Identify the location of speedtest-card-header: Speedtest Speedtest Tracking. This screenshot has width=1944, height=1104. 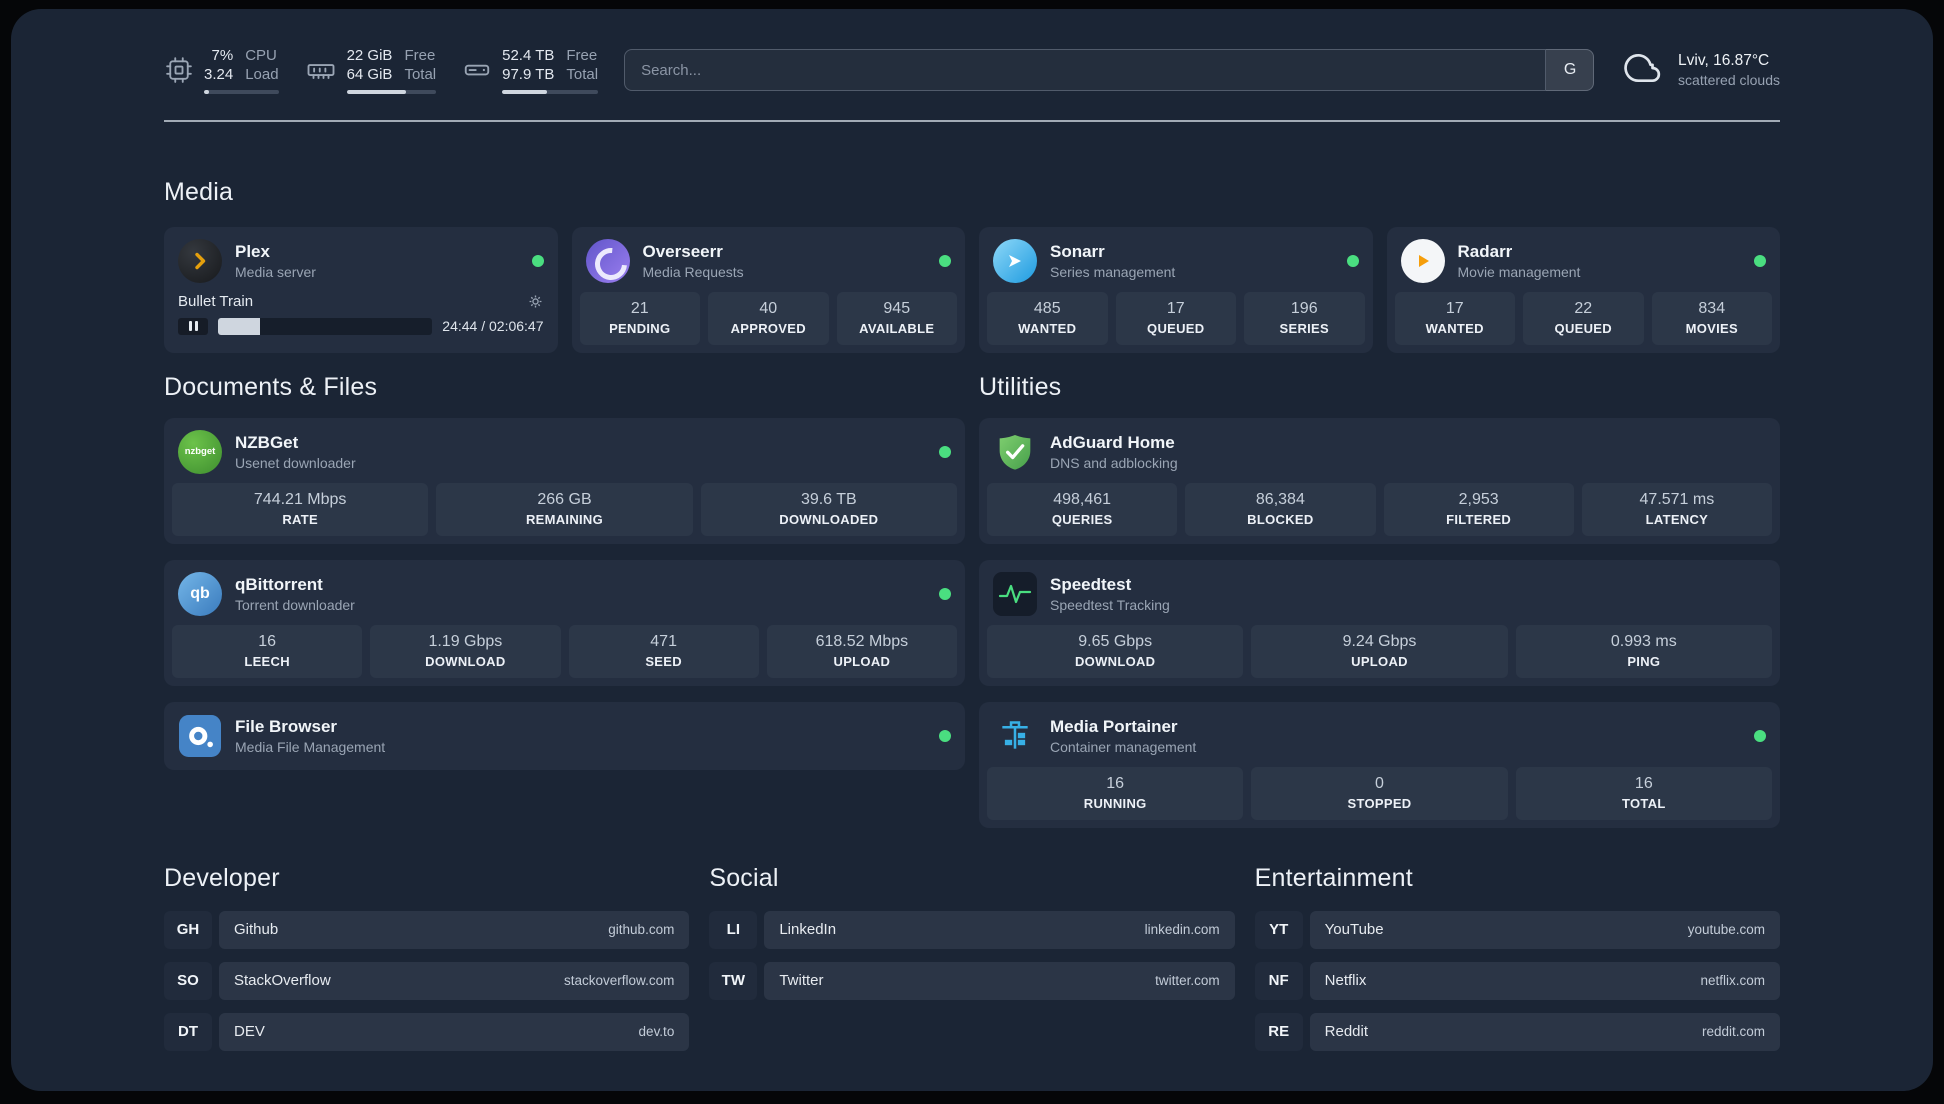
(1379, 596).